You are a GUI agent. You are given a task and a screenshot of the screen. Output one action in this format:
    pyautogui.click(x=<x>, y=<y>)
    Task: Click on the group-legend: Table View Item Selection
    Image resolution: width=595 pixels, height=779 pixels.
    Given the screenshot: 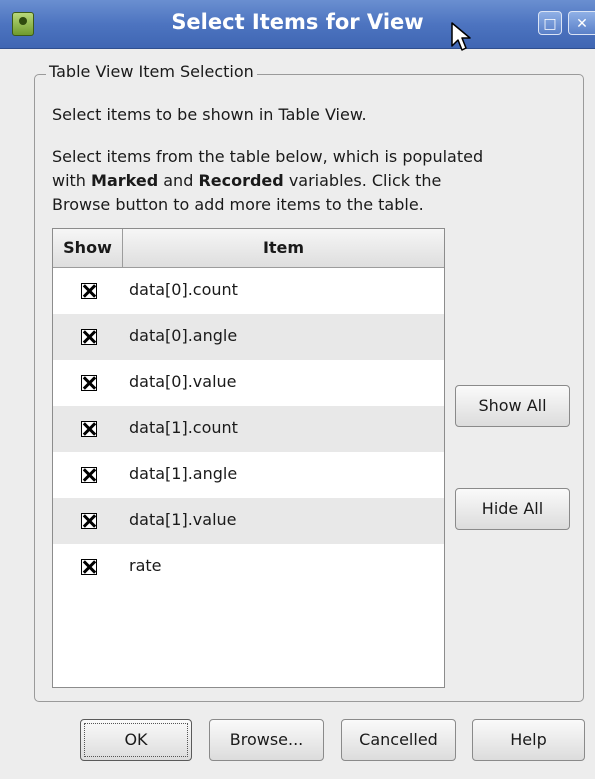 What is the action you would take?
    pyautogui.click(x=151, y=71)
    